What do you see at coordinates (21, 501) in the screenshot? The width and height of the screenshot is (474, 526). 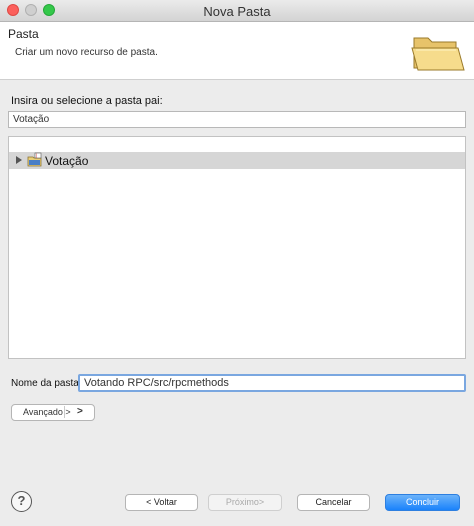 I see `help-button: ?` at bounding box center [21, 501].